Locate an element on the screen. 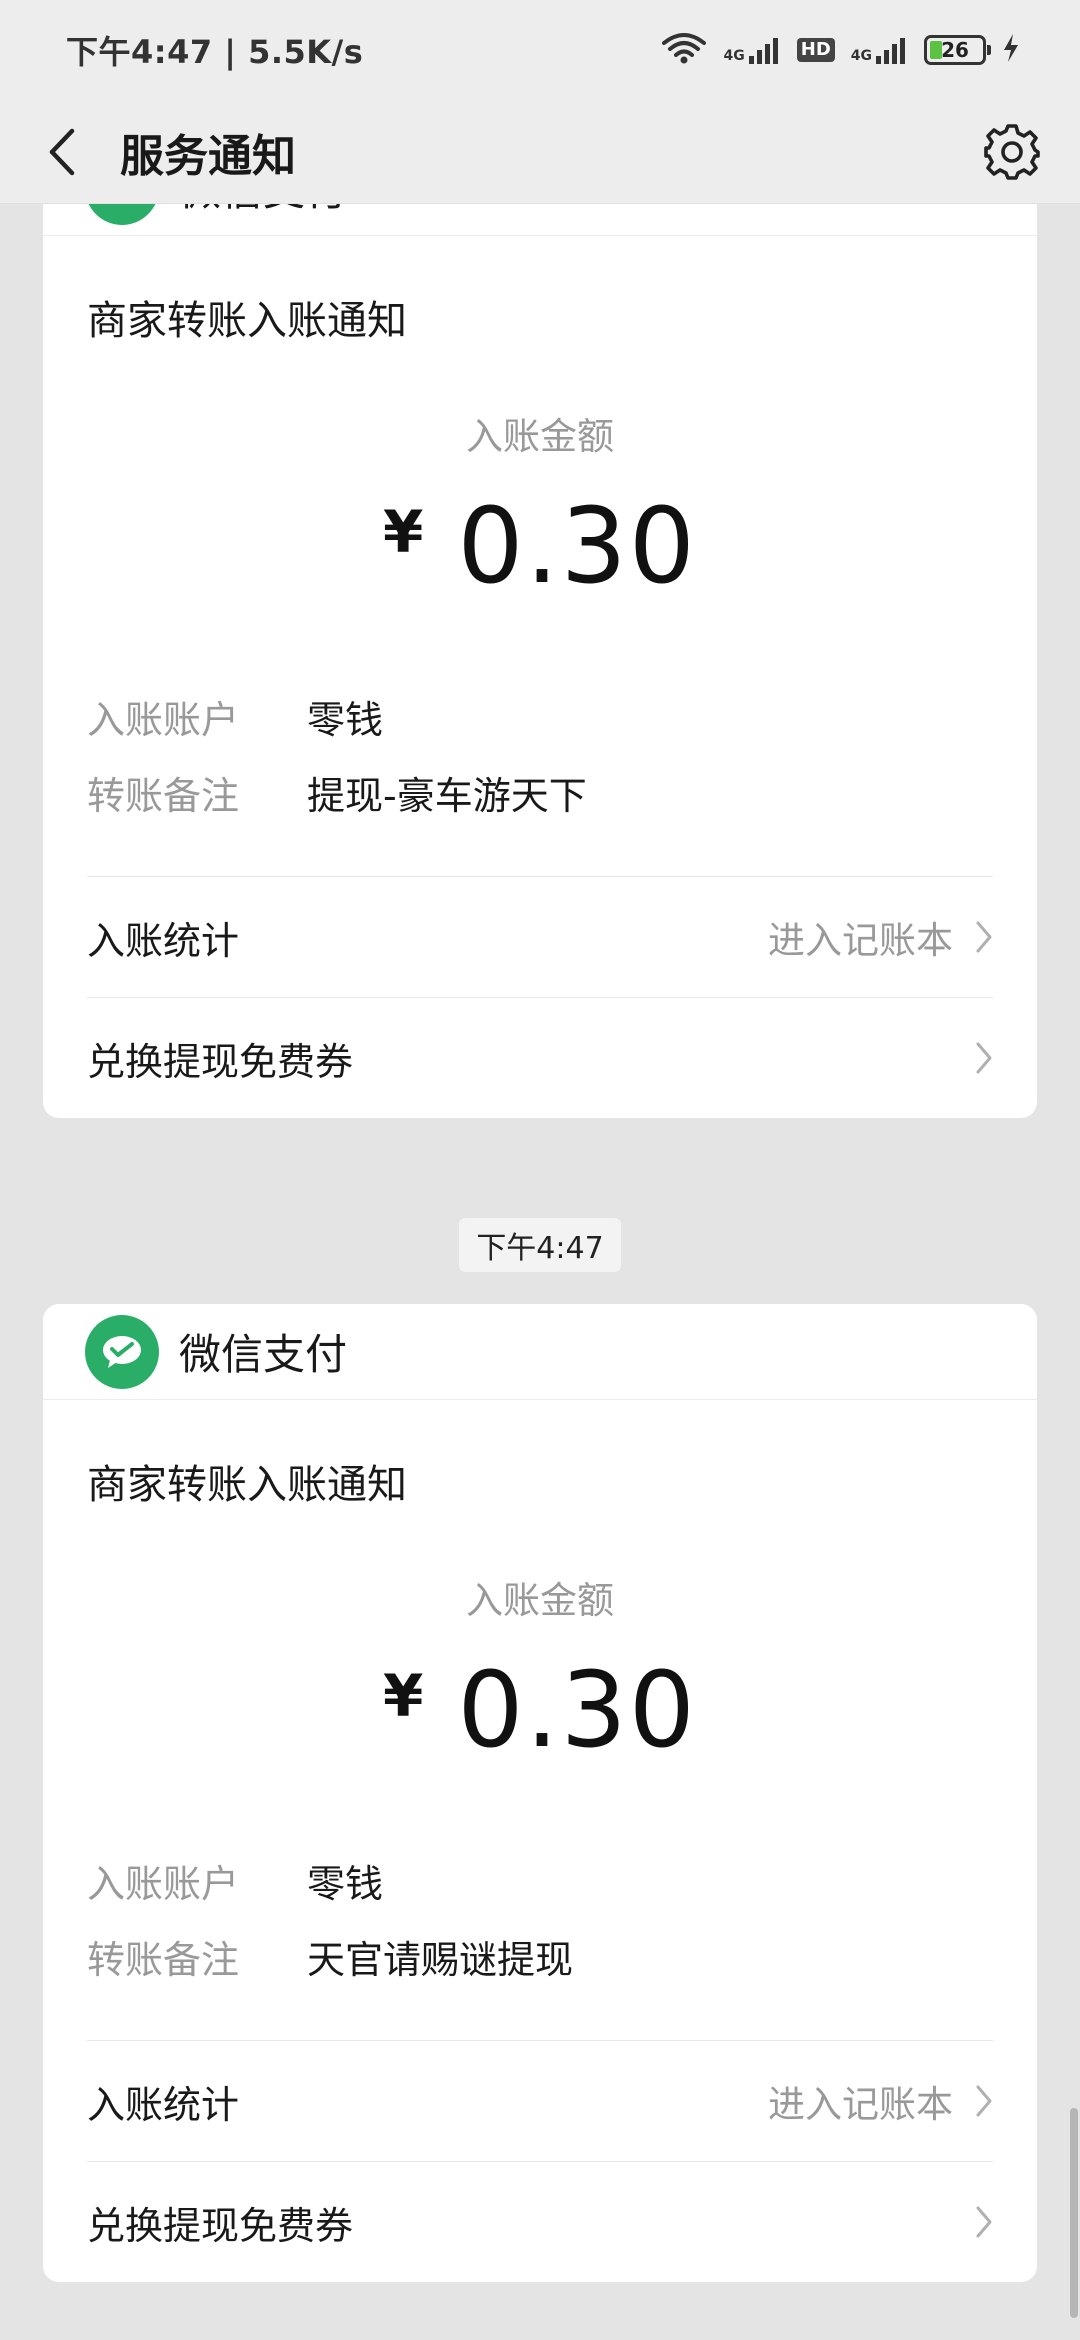 This screenshot has width=1080, height=2340. signal-2-group: 4G is located at coordinates (879, 50).